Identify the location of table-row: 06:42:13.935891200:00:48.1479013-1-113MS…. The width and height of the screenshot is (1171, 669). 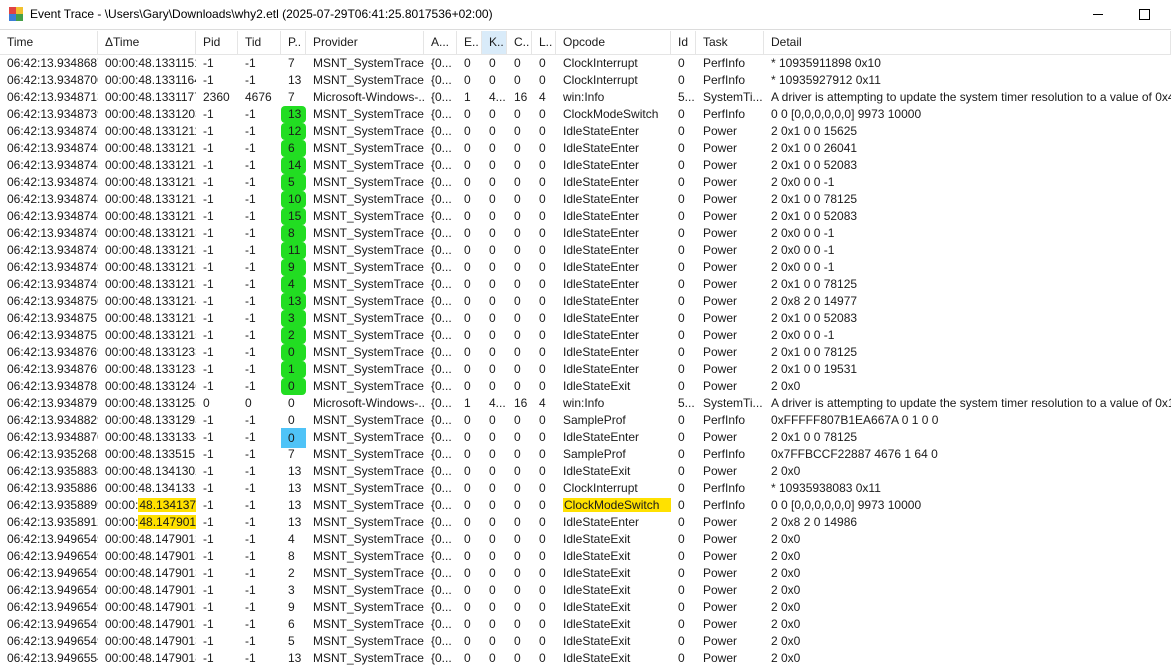
(585, 522).